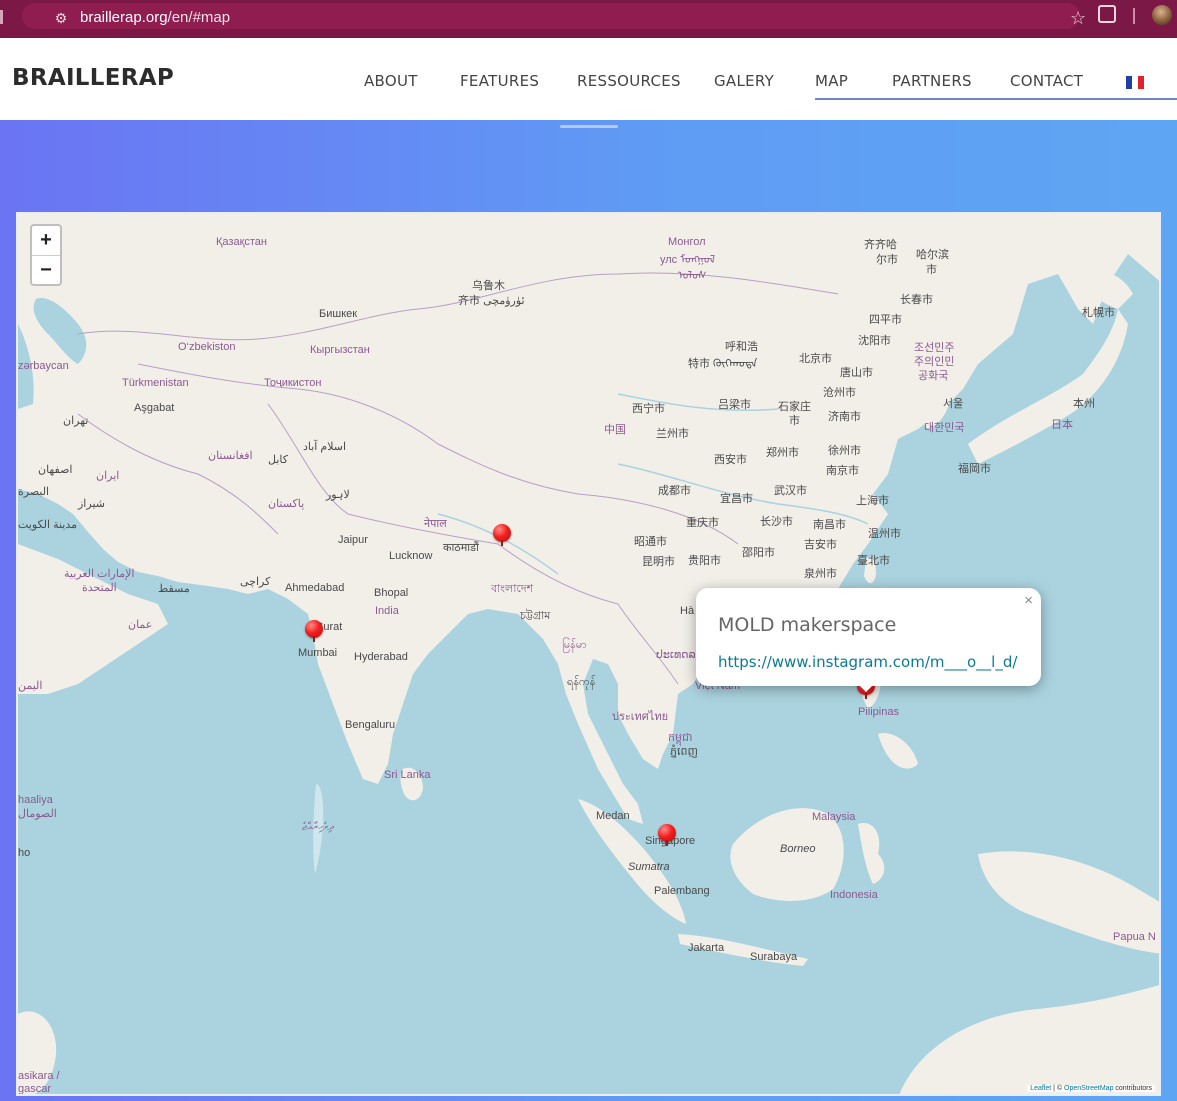 The image size is (1177, 1101). I want to click on url-host: braillerap.org, so click(124, 17).